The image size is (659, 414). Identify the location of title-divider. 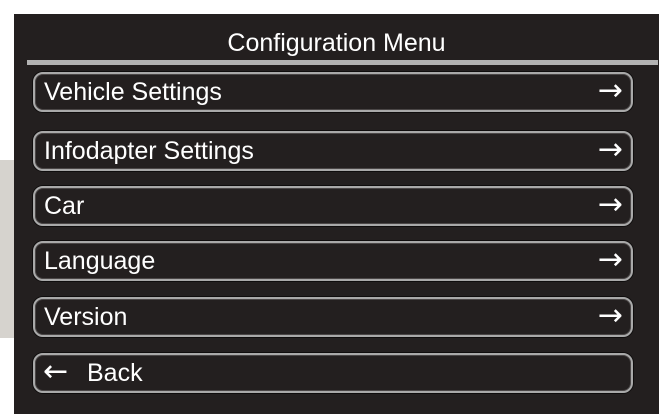
(342, 62).